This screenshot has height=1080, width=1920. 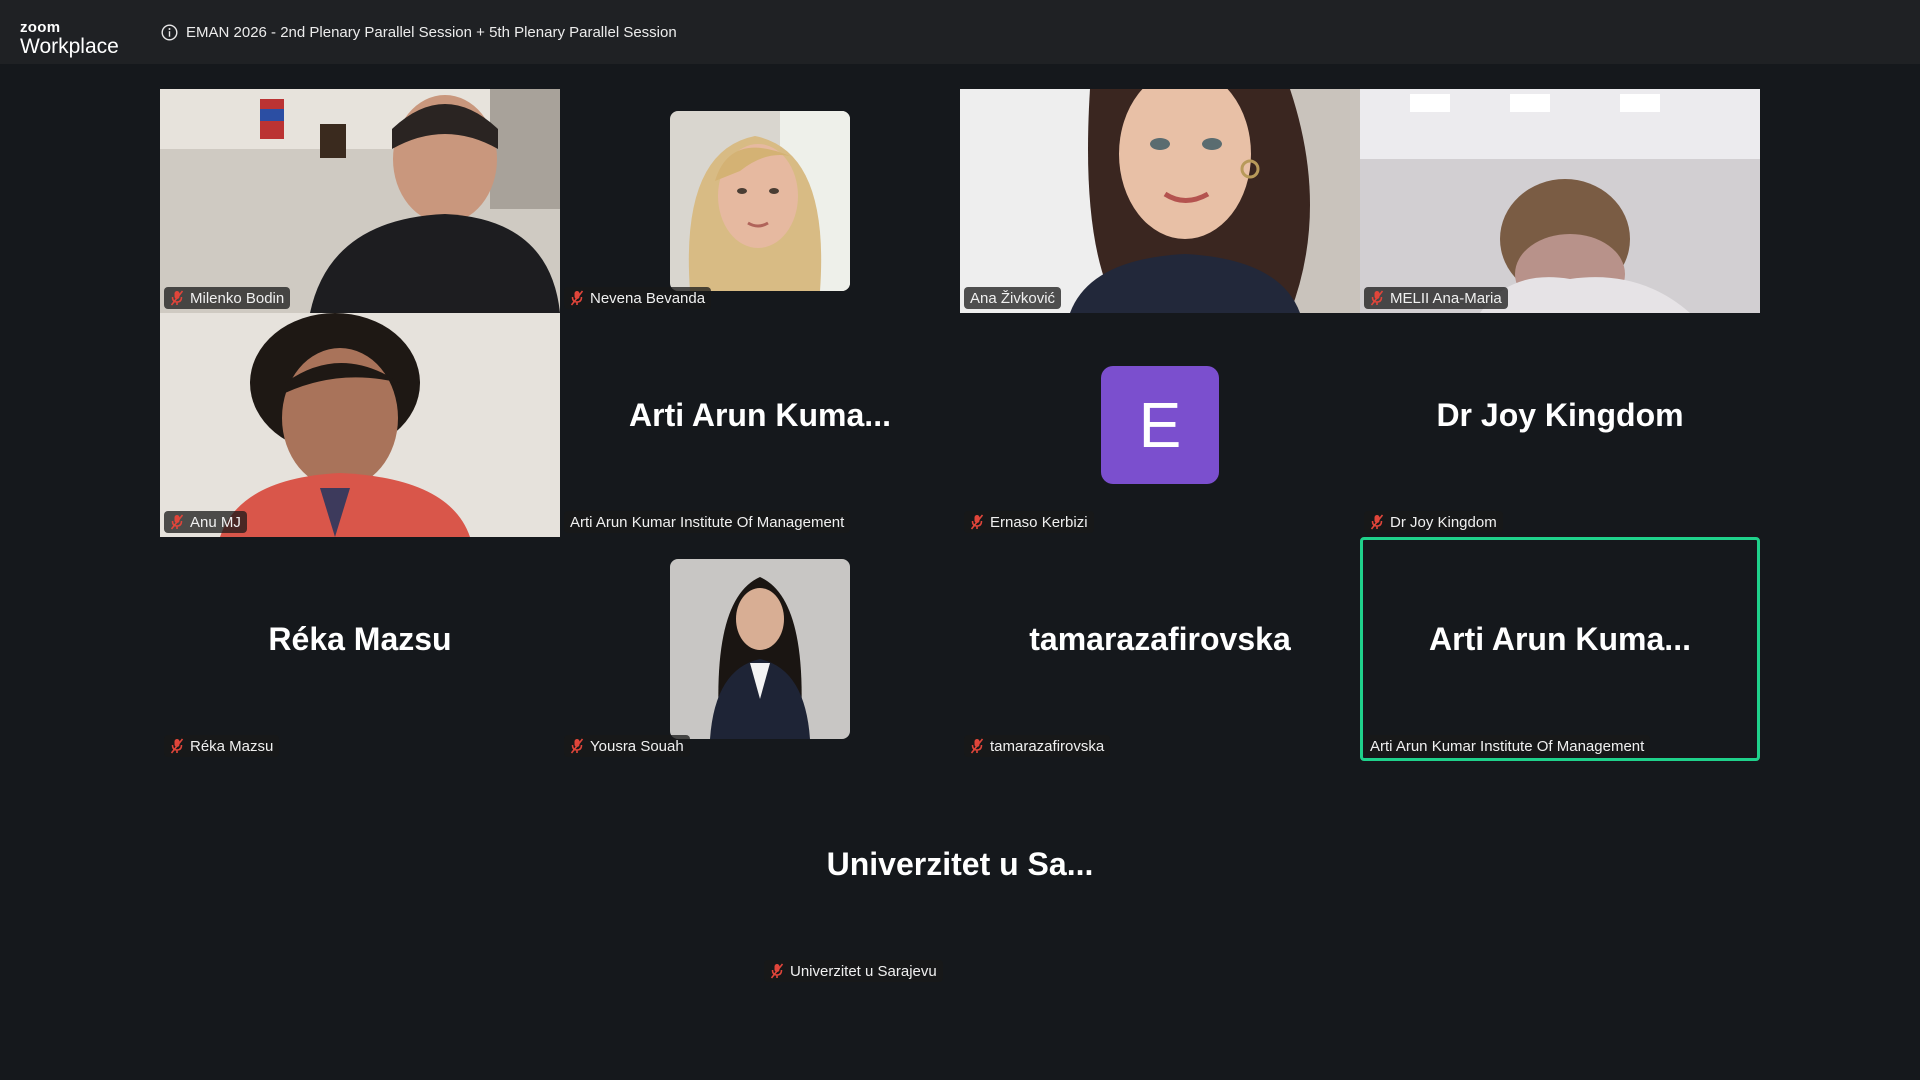 What do you see at coordinates (360, 639) in the screenshot?
I see `participant-display-name: Réka Mazsu` at bounding box center [360, 639].